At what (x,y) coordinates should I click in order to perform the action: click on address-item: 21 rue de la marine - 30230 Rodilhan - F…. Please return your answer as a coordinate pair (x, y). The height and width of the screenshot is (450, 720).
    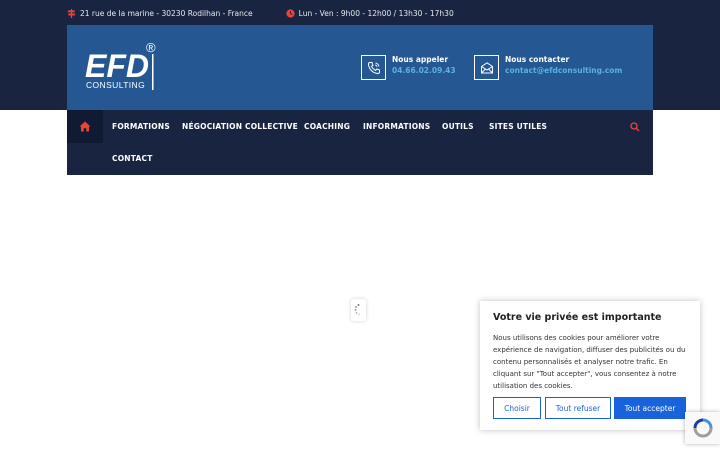
    Looking at the image, I should click on (160, 13).